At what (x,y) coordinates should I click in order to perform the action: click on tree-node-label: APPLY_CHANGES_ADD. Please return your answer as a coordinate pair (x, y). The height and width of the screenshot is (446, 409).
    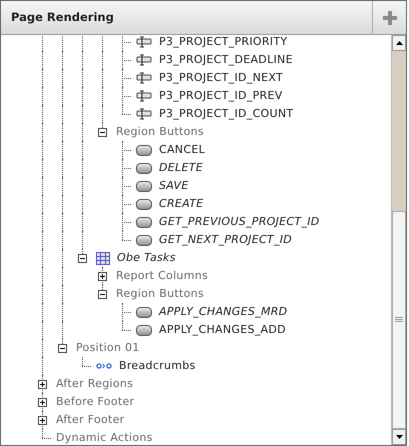
    Looking at the image, I should click on (222, 330).